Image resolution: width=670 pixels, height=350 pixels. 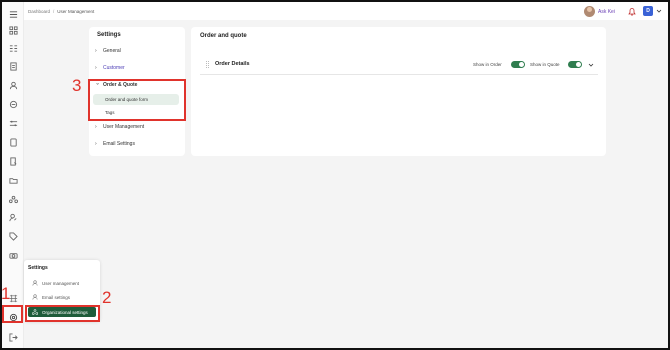 What do you see at coordinates (589, 11) in the screenshot?
I see `avatar` at bounding box center [589, 11].